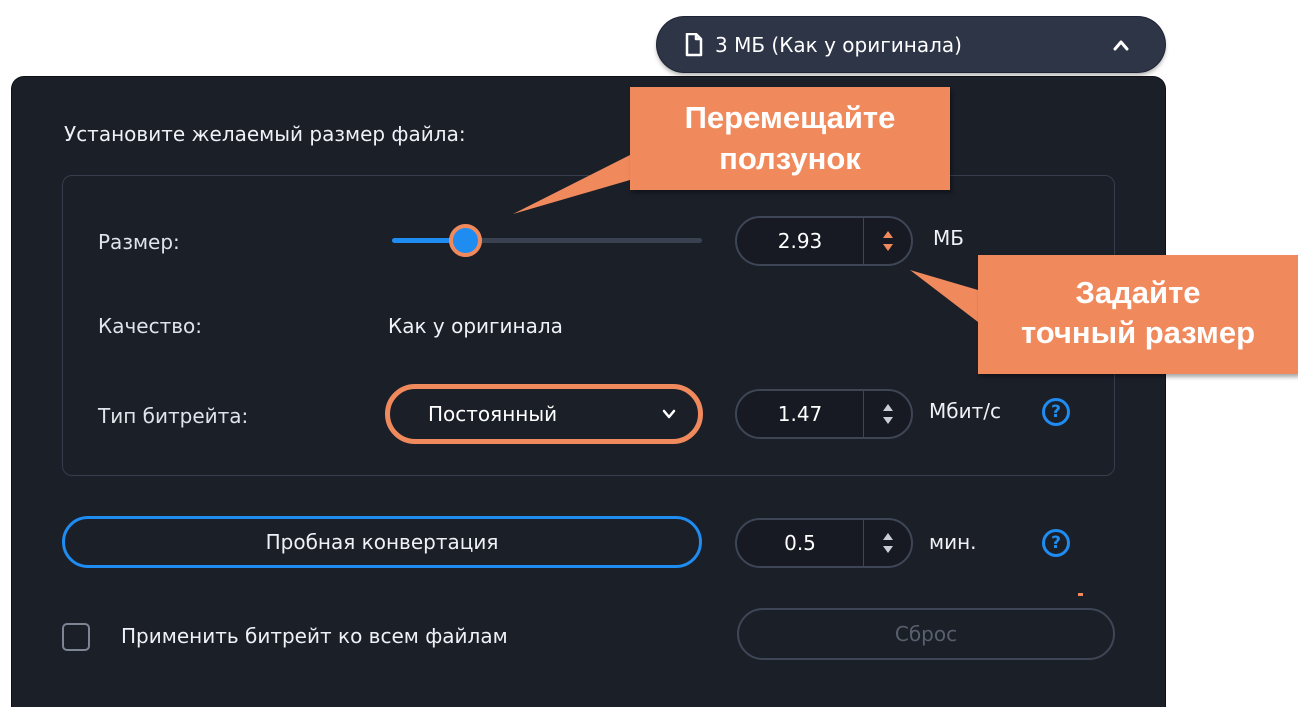 This screenshot has width=1298, height=707. Describe the element at coordinates (887, 420) in the screenshot. I see `bitrate-decrement-icon` at that location.